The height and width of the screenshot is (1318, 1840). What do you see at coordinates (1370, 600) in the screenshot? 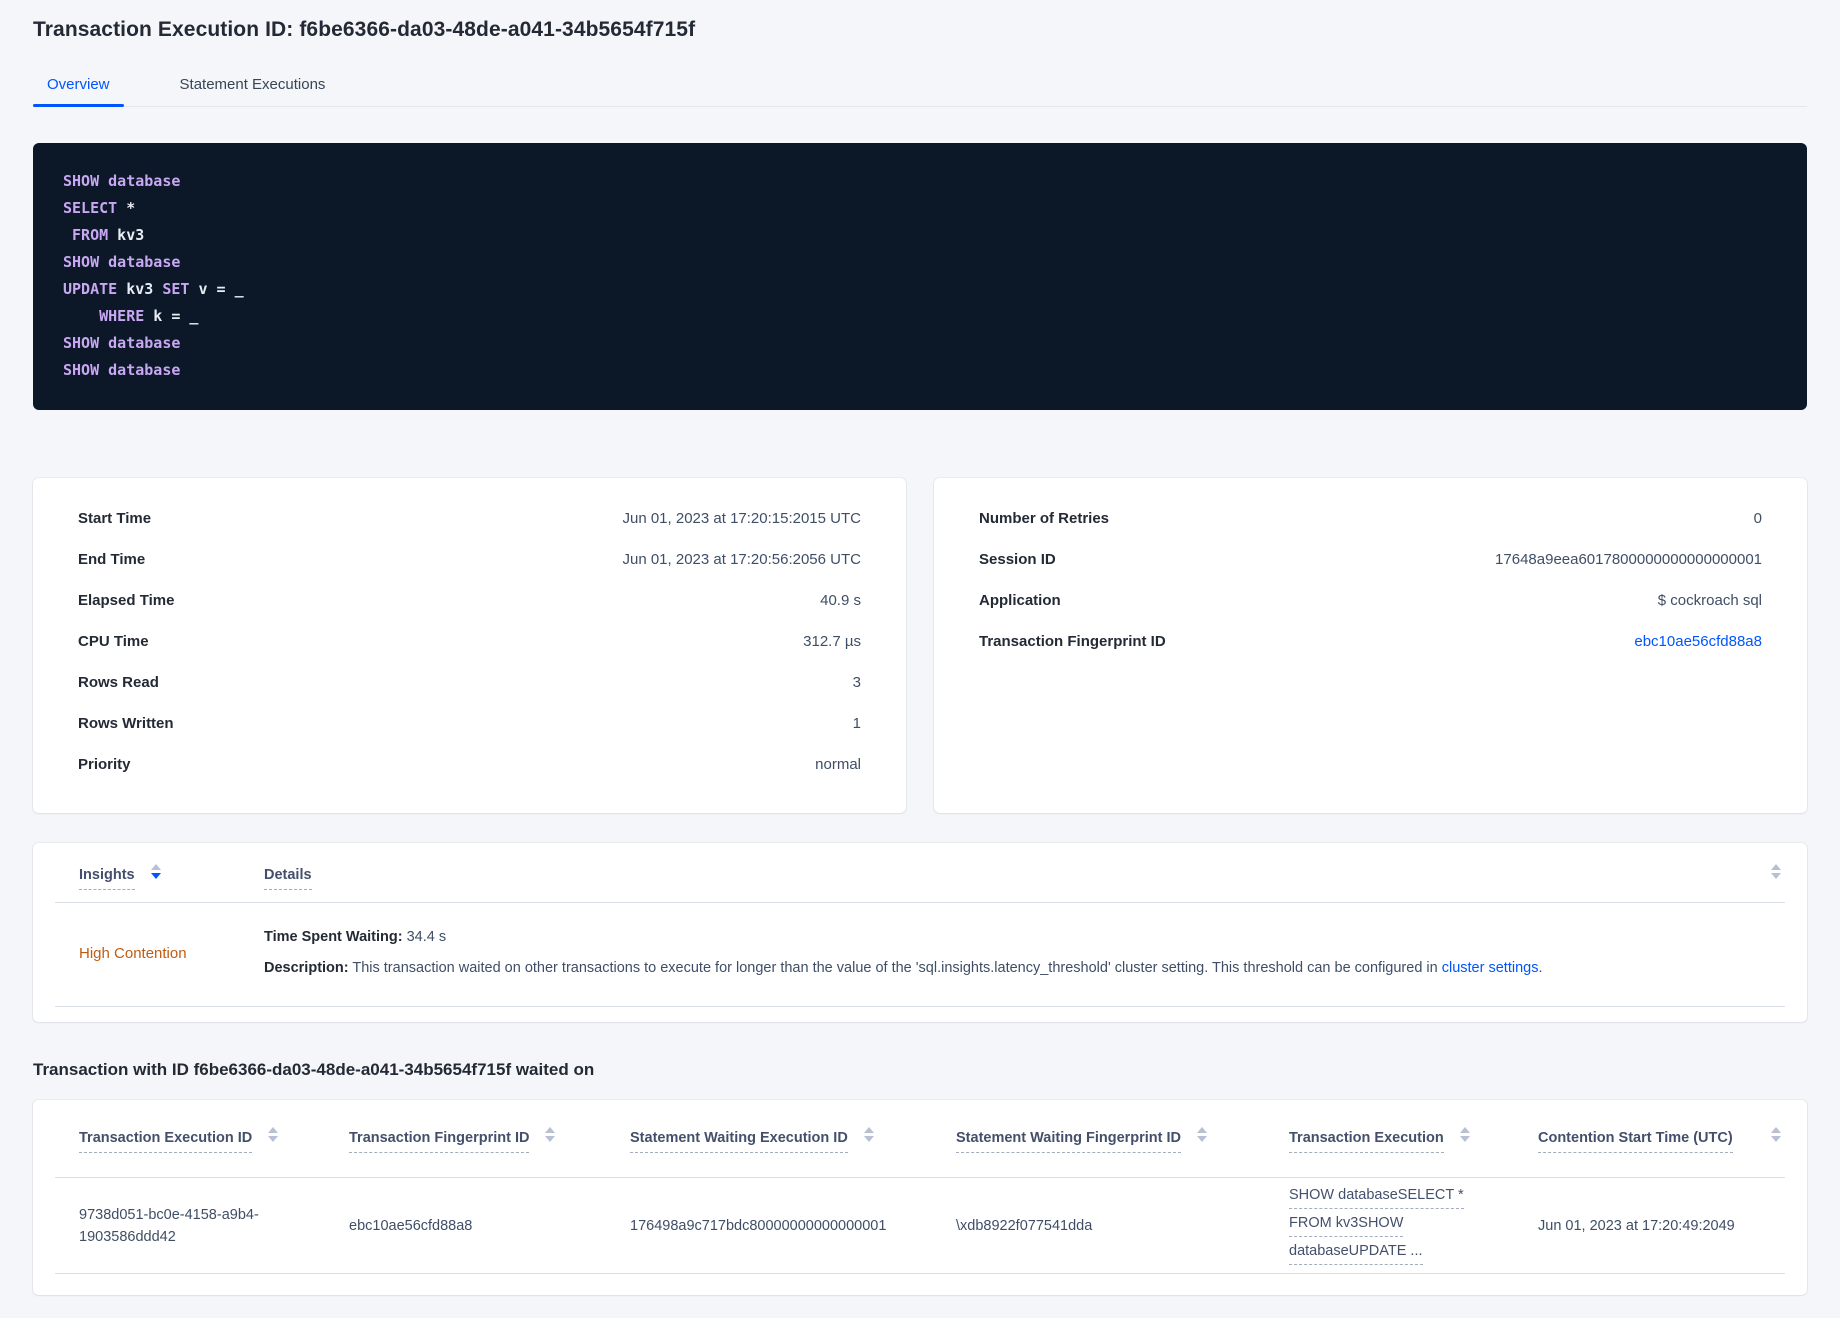
I see `stat-row: Application $ cockroach sql` at bounding box center [1370, 600].